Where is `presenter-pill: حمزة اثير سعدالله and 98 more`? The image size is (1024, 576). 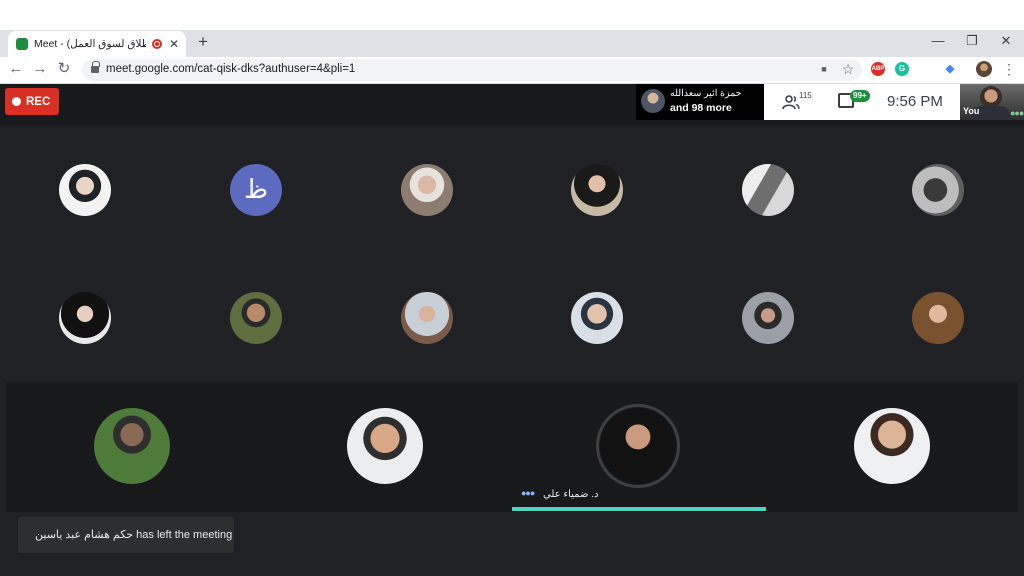
presenter-pill: حمزة اثير سعدالله and 98 more is located at coordinates (700, 102).